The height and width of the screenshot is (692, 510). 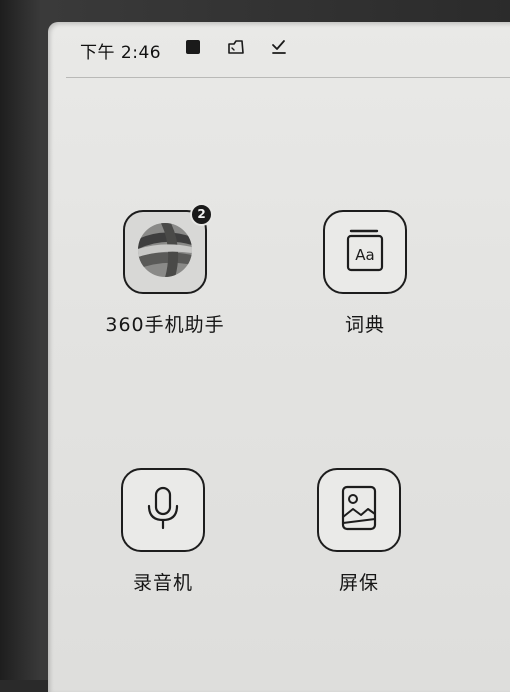 What do you see at coordinates (121, 53) in the screenshot?
I see `status-time: 下午 2:46` at bounding box center [121, 53].